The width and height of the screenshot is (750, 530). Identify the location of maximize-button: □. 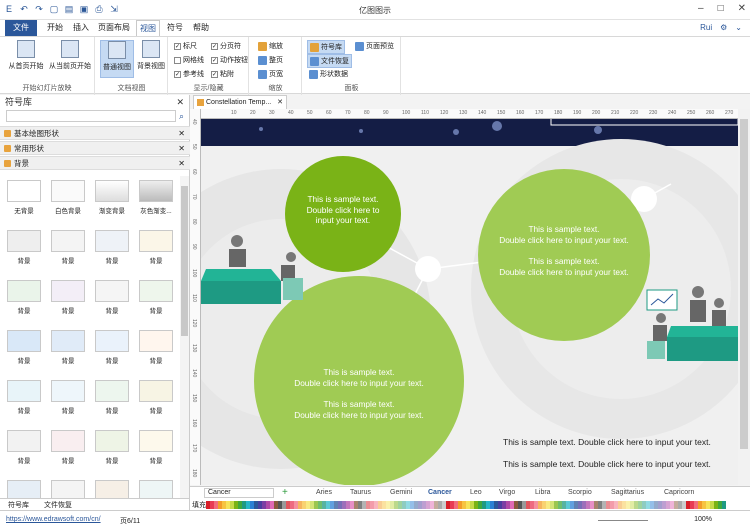
(721, 8).